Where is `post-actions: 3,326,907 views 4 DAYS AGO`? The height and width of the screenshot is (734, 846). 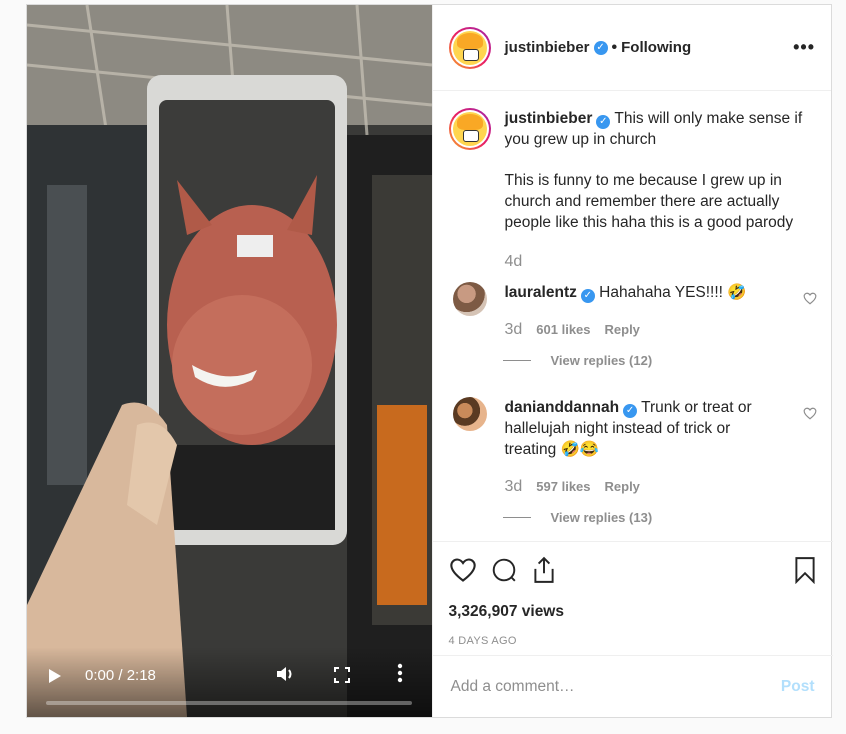 post-actions: 3,326,907 views 4 DAYS AGO is located at coordinates (632, 598).